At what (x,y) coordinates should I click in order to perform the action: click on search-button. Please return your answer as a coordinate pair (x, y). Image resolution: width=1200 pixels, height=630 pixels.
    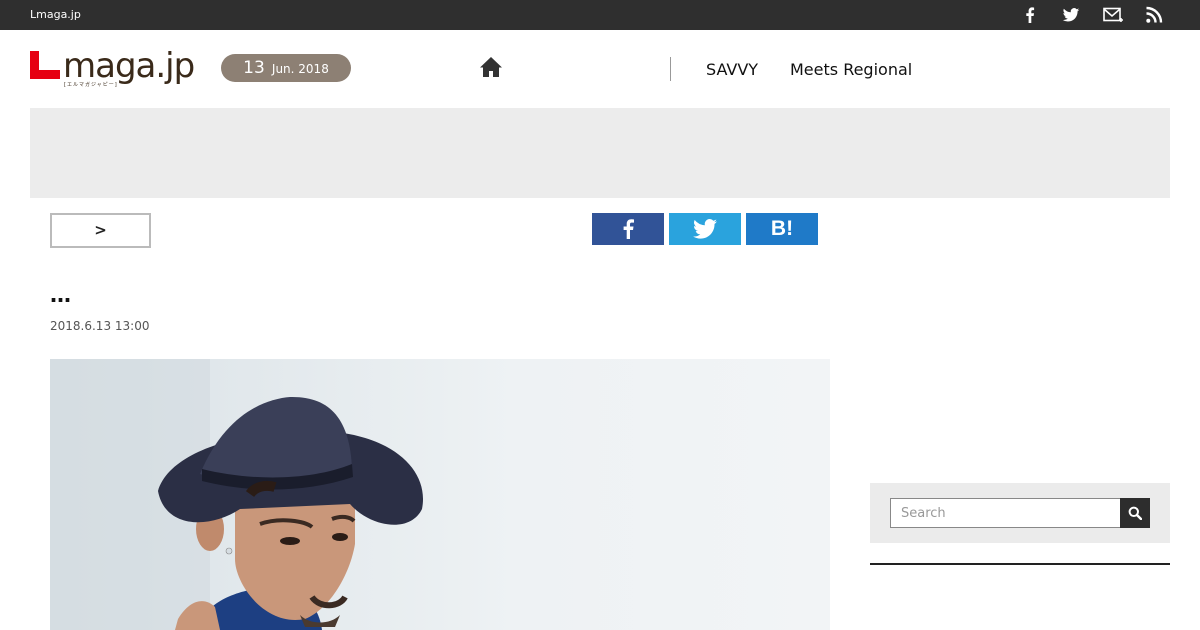
    Looking at the image, I should click on (1135, 513).